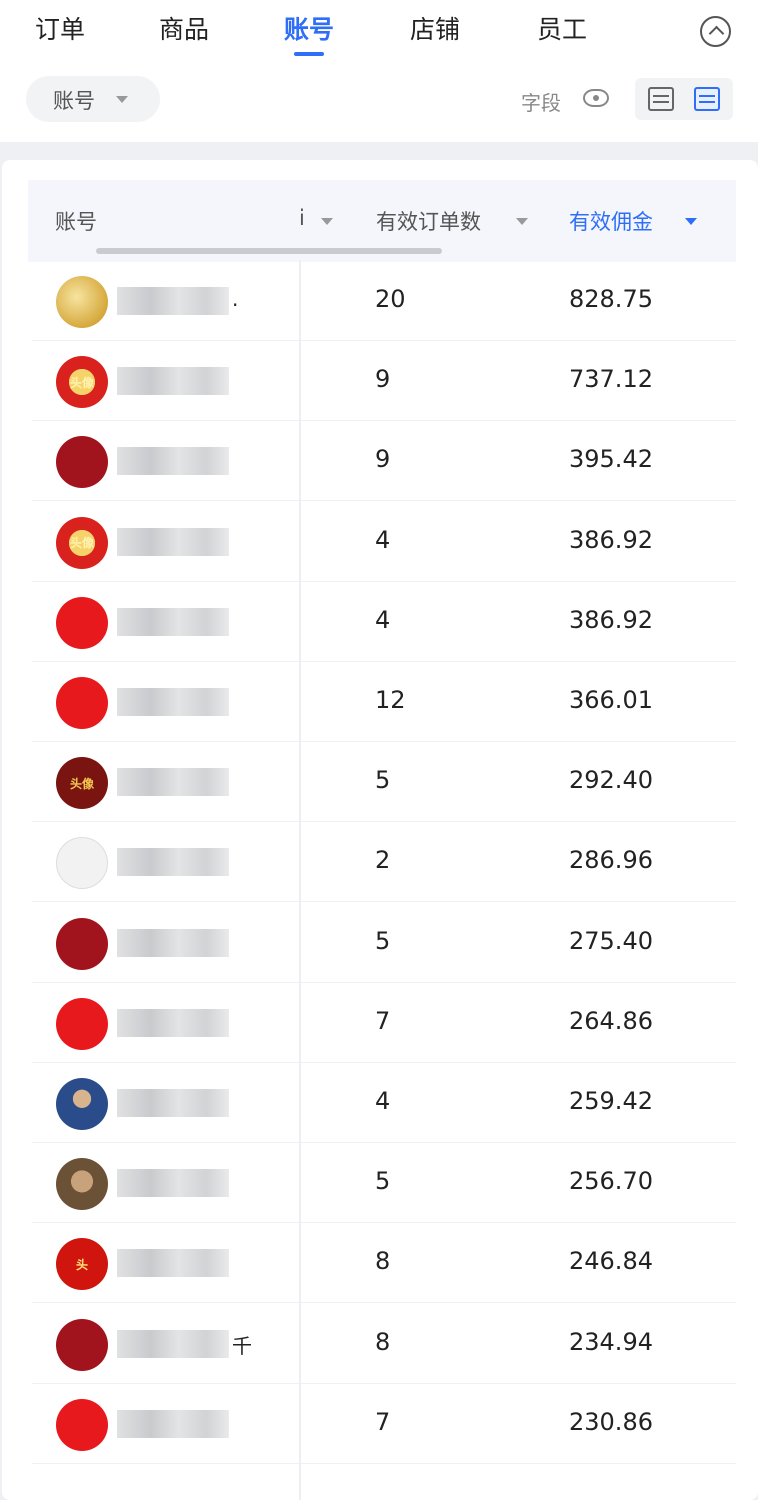 This screenshot has width=758, height=1500. I want to click on table-row: 7 230.86, so click(384, 1424).